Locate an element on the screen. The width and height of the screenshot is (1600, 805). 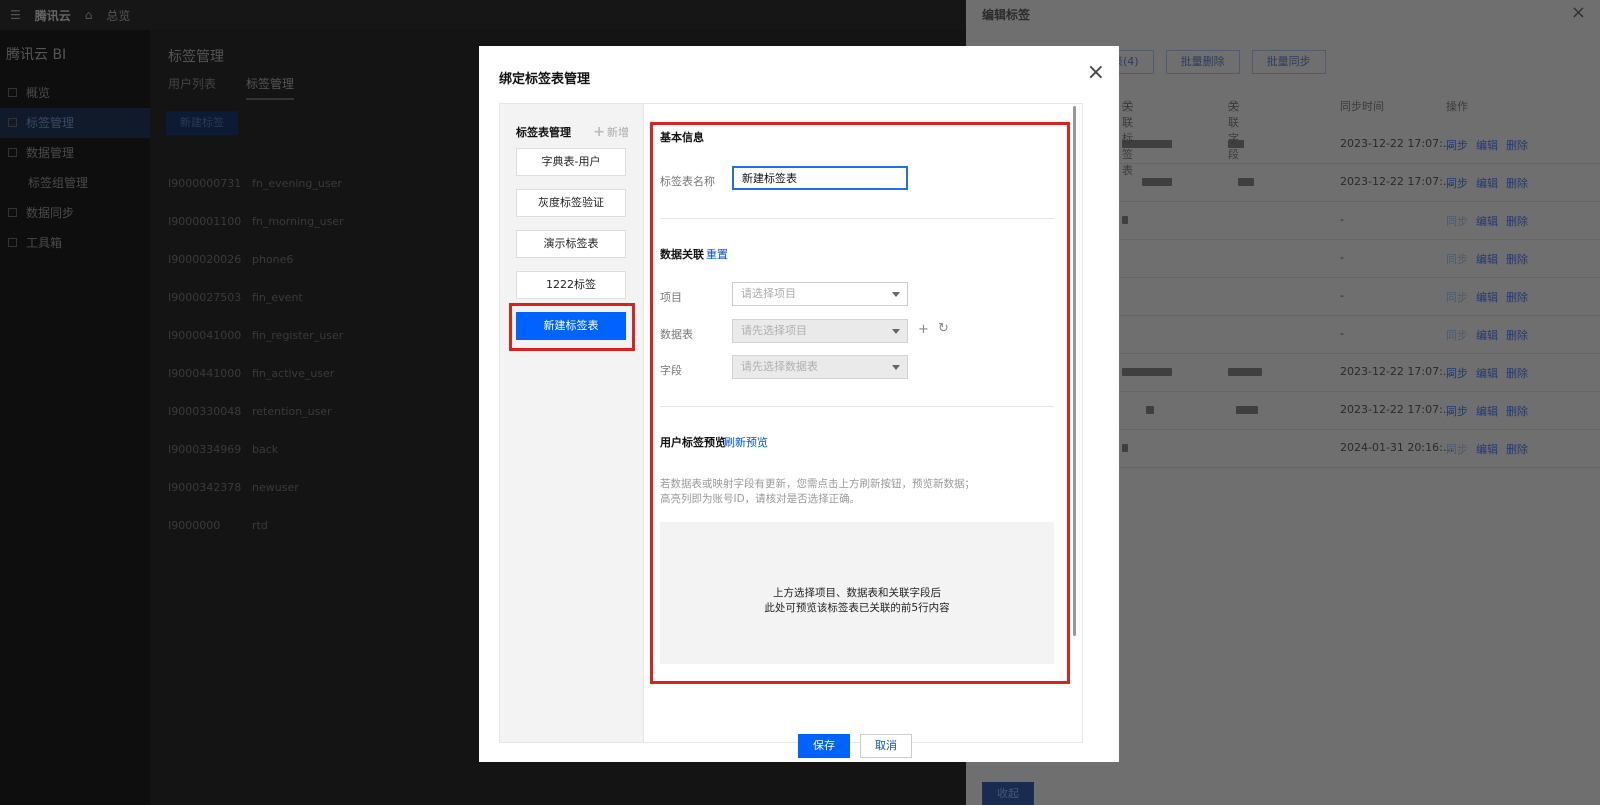
add-tag-table-button: + 新增 is located at coordinates (611, 132).